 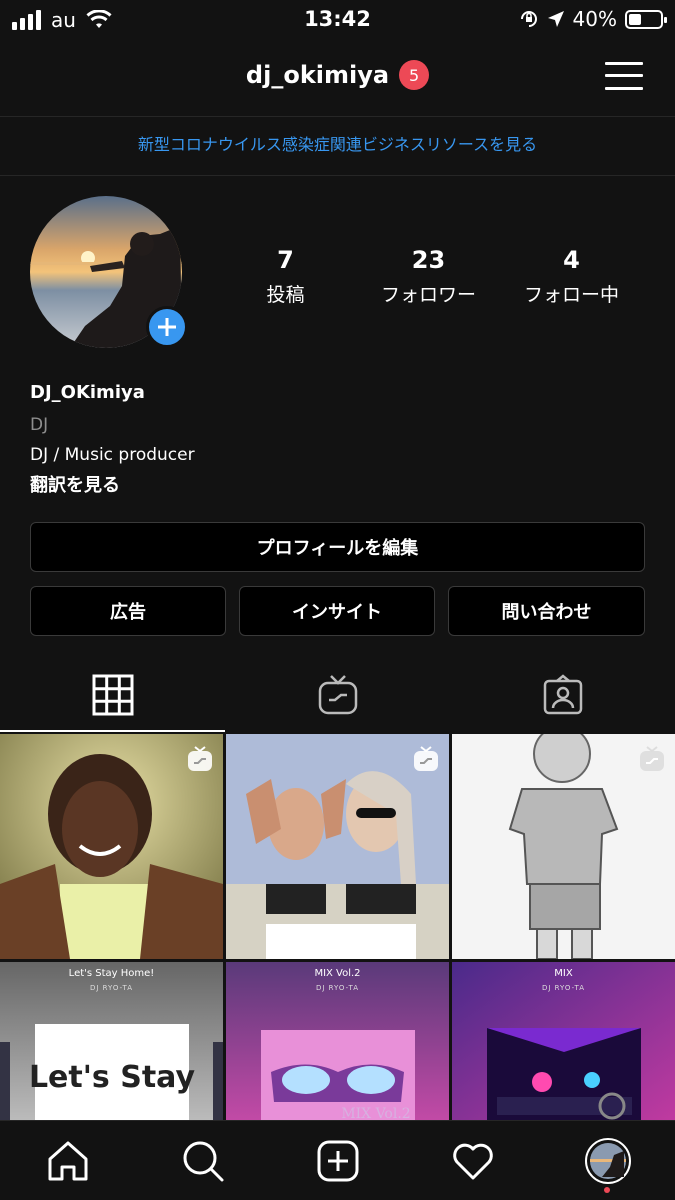 I want to click on post-art-text: Let's Stay, so click(x=112, y=1077).